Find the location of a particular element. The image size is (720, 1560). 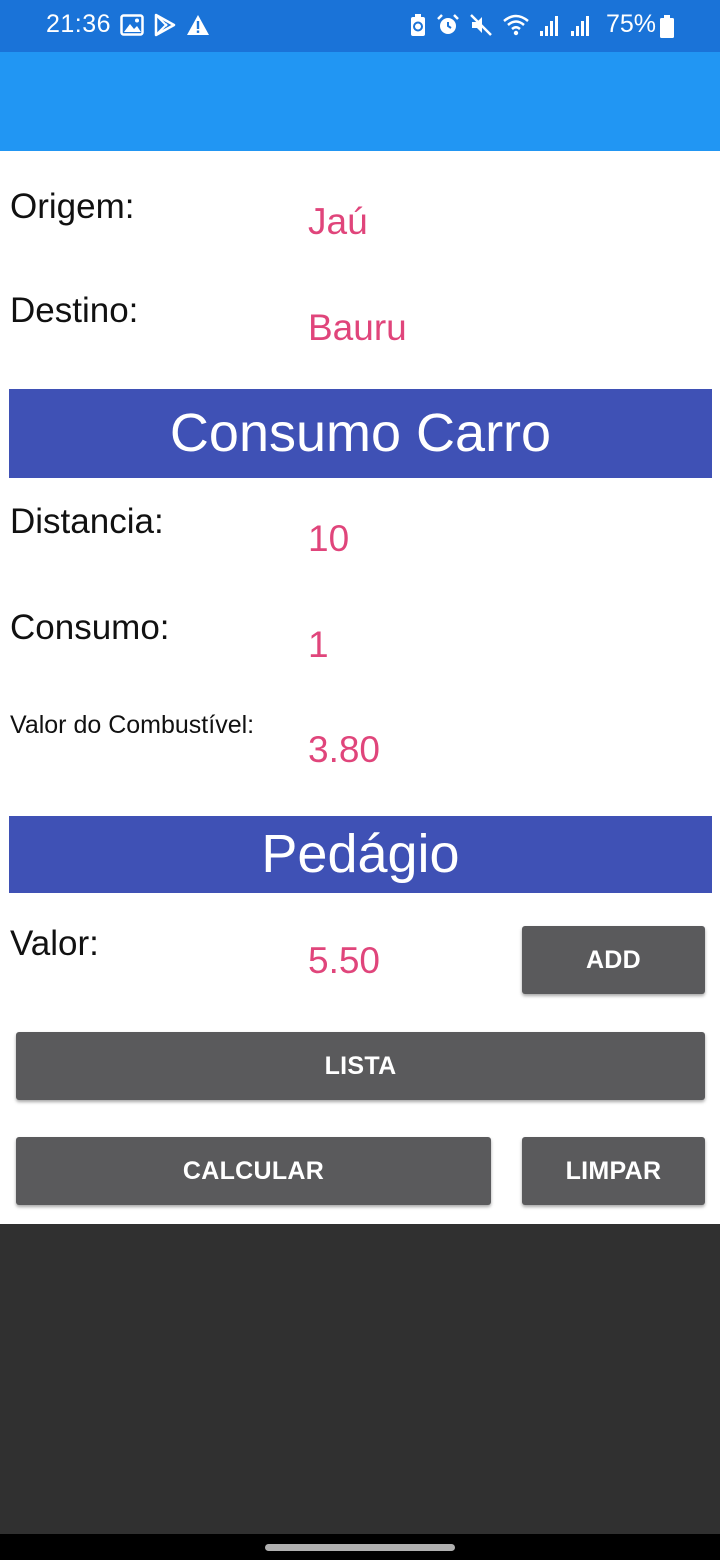

add-button: ADD is located at coordinates (613, 960).